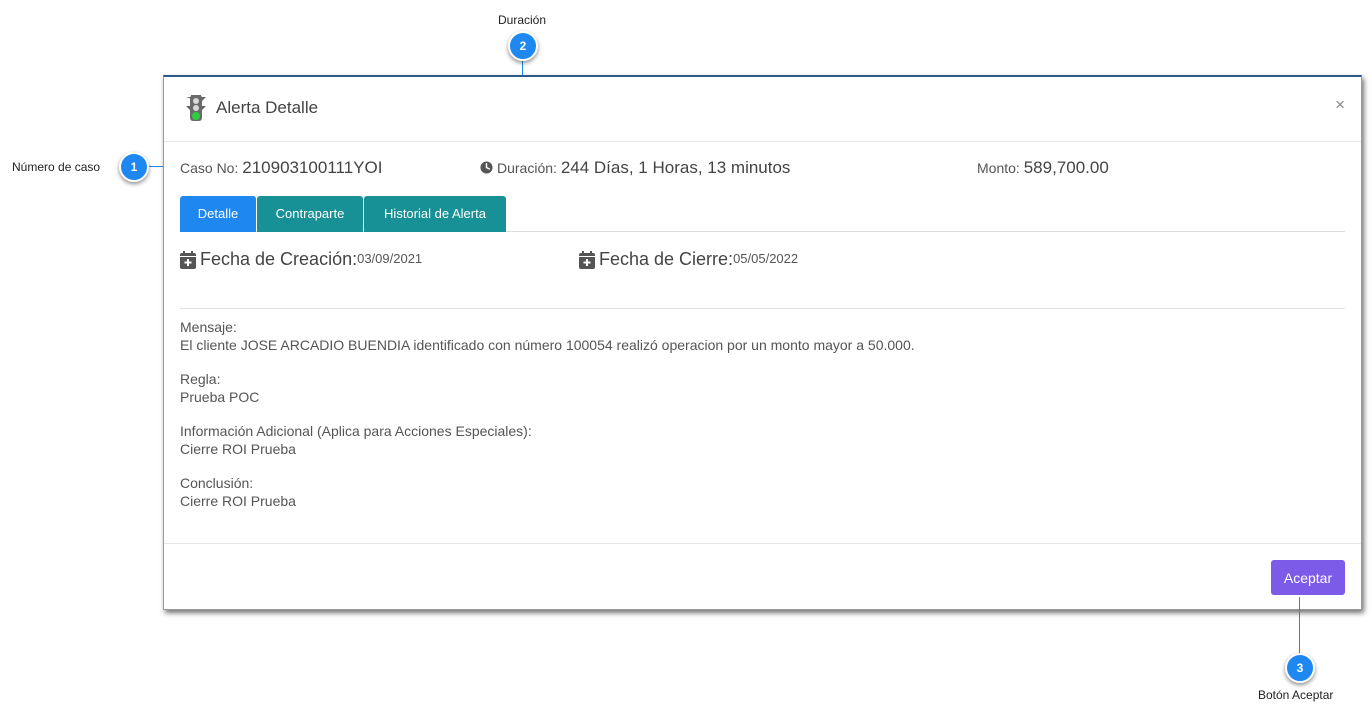 The width and height of the screenshot is (1372, 719). What do you see at coordinates (310, 214) in the screenshot?
I see `tab-contraparte: Contraparte` at bounding box center [310, 214].